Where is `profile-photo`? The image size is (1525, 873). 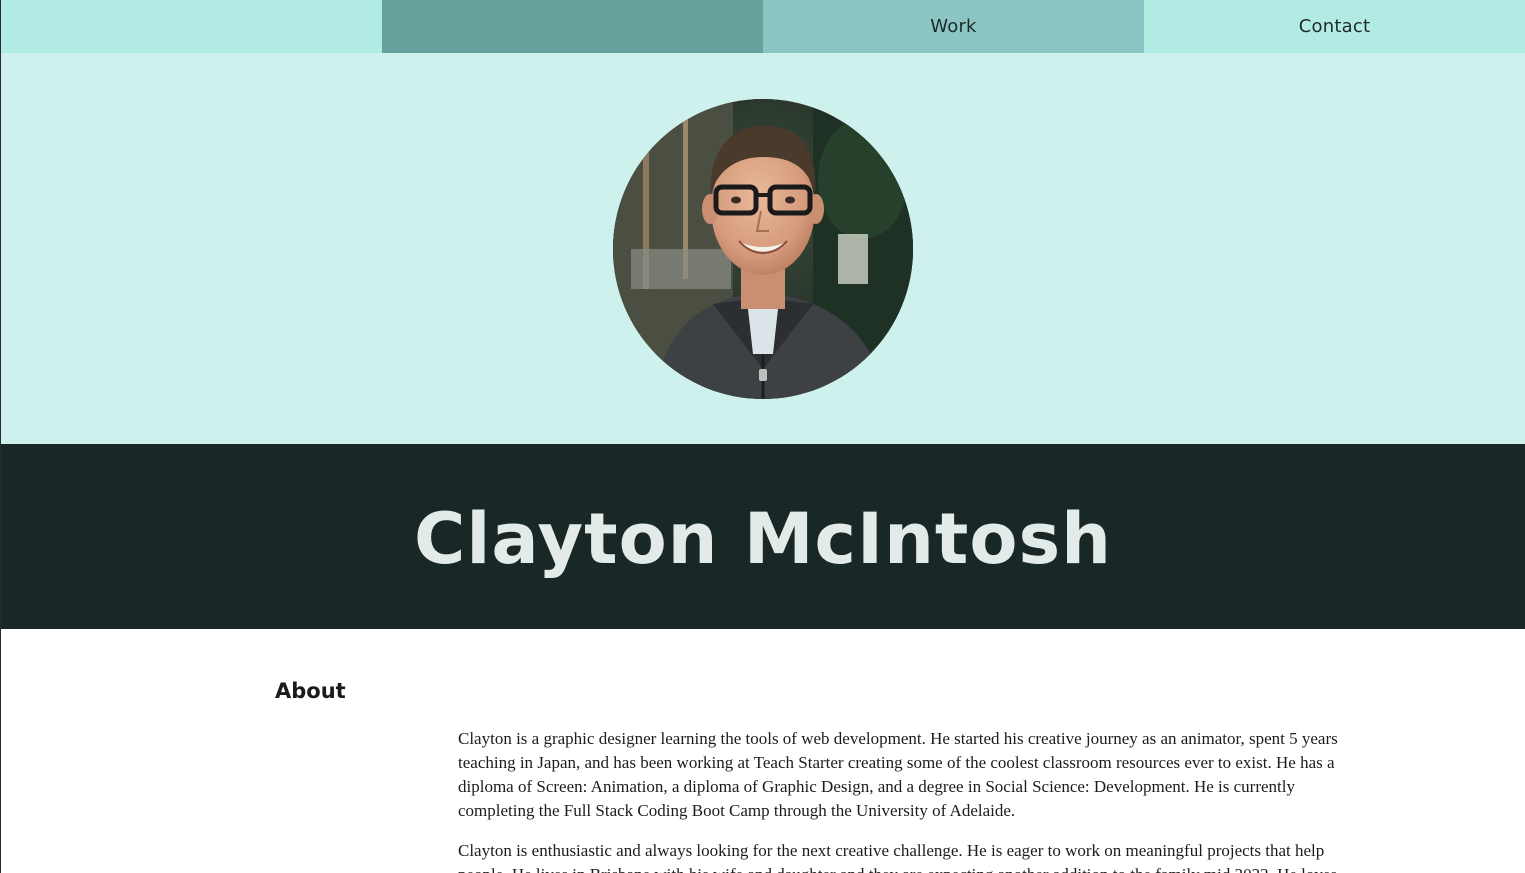 profile-photo is located at coordinates (763, 249).